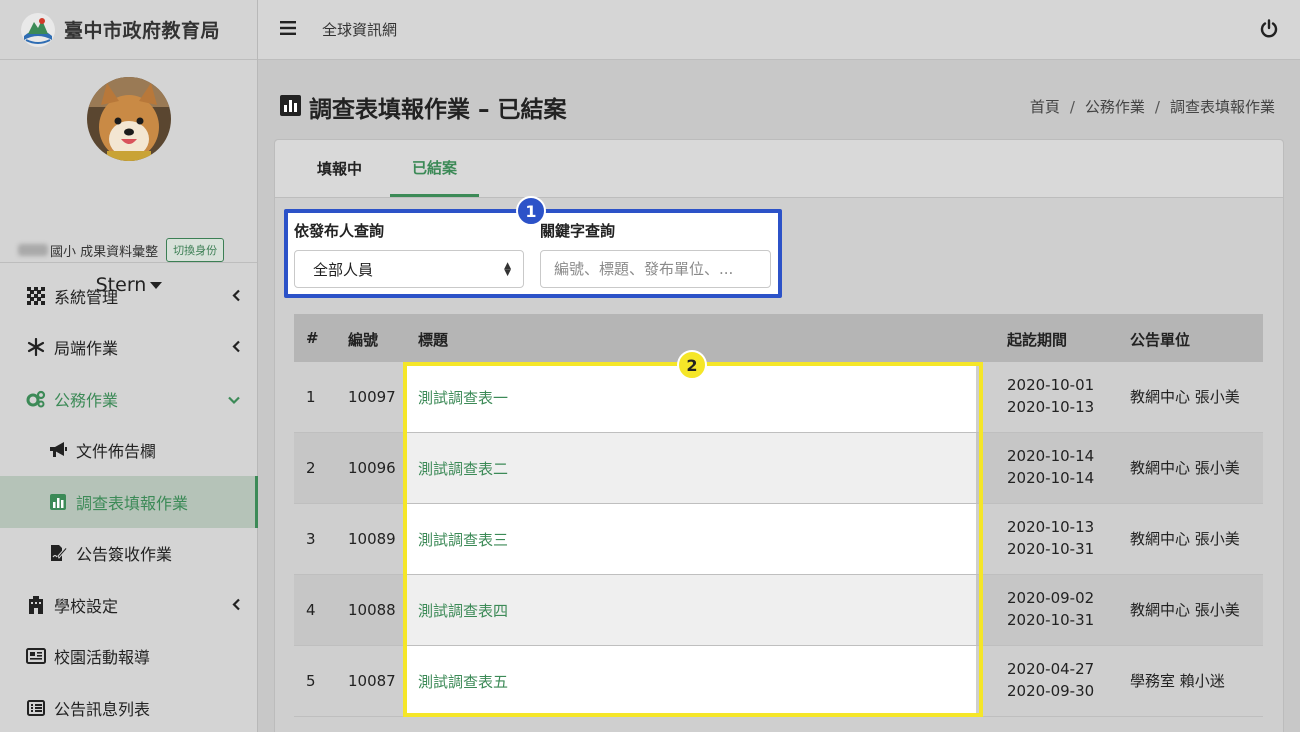 This screenshot has width=1300, height=732. I want to click on taichung-logo-icon, so click(38, 29).